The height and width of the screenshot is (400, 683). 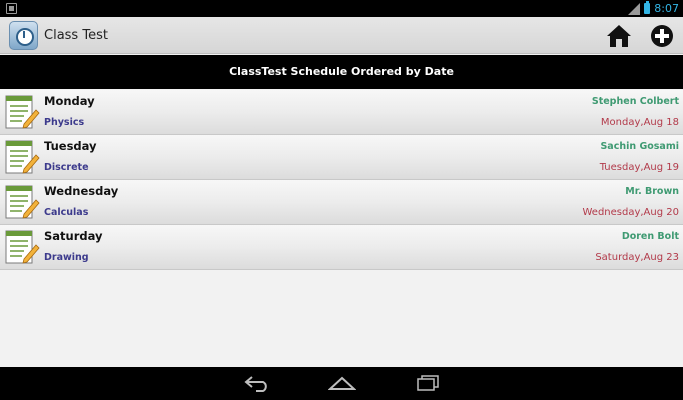 What do you see at coordinates (633, 8) in the screenshot?
I see `signal-icon` at bounding box center [633, 8].